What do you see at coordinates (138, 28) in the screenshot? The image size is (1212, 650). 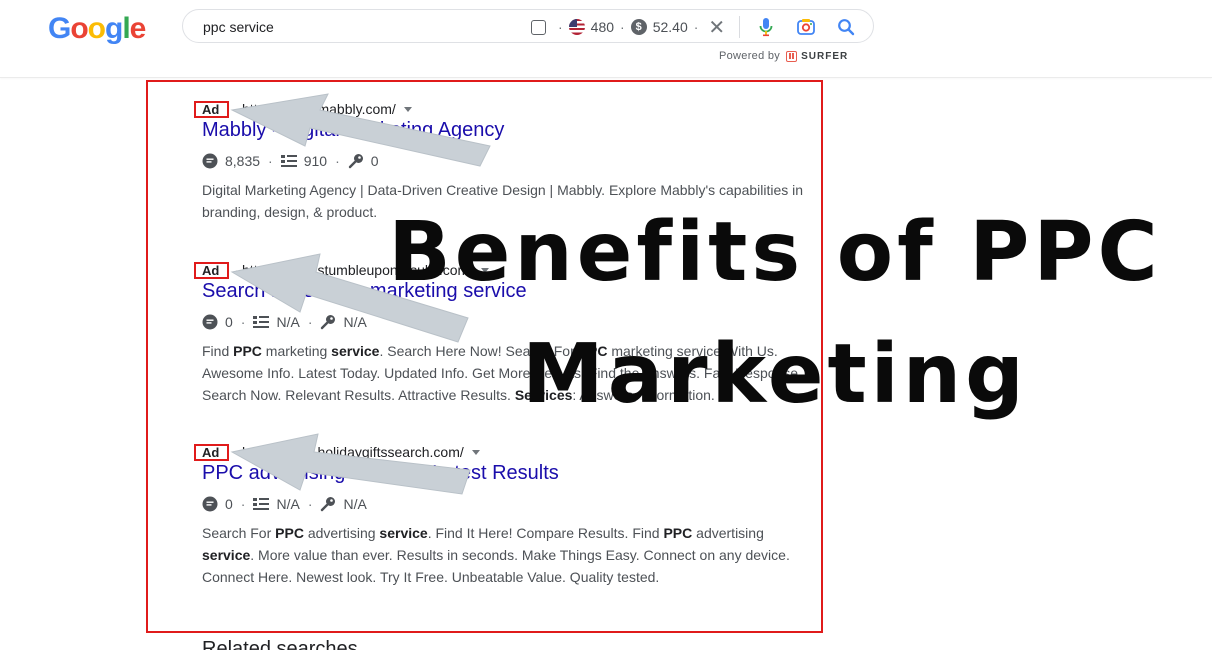 I see `logo-letter: e` at bounding box center [138, 28].